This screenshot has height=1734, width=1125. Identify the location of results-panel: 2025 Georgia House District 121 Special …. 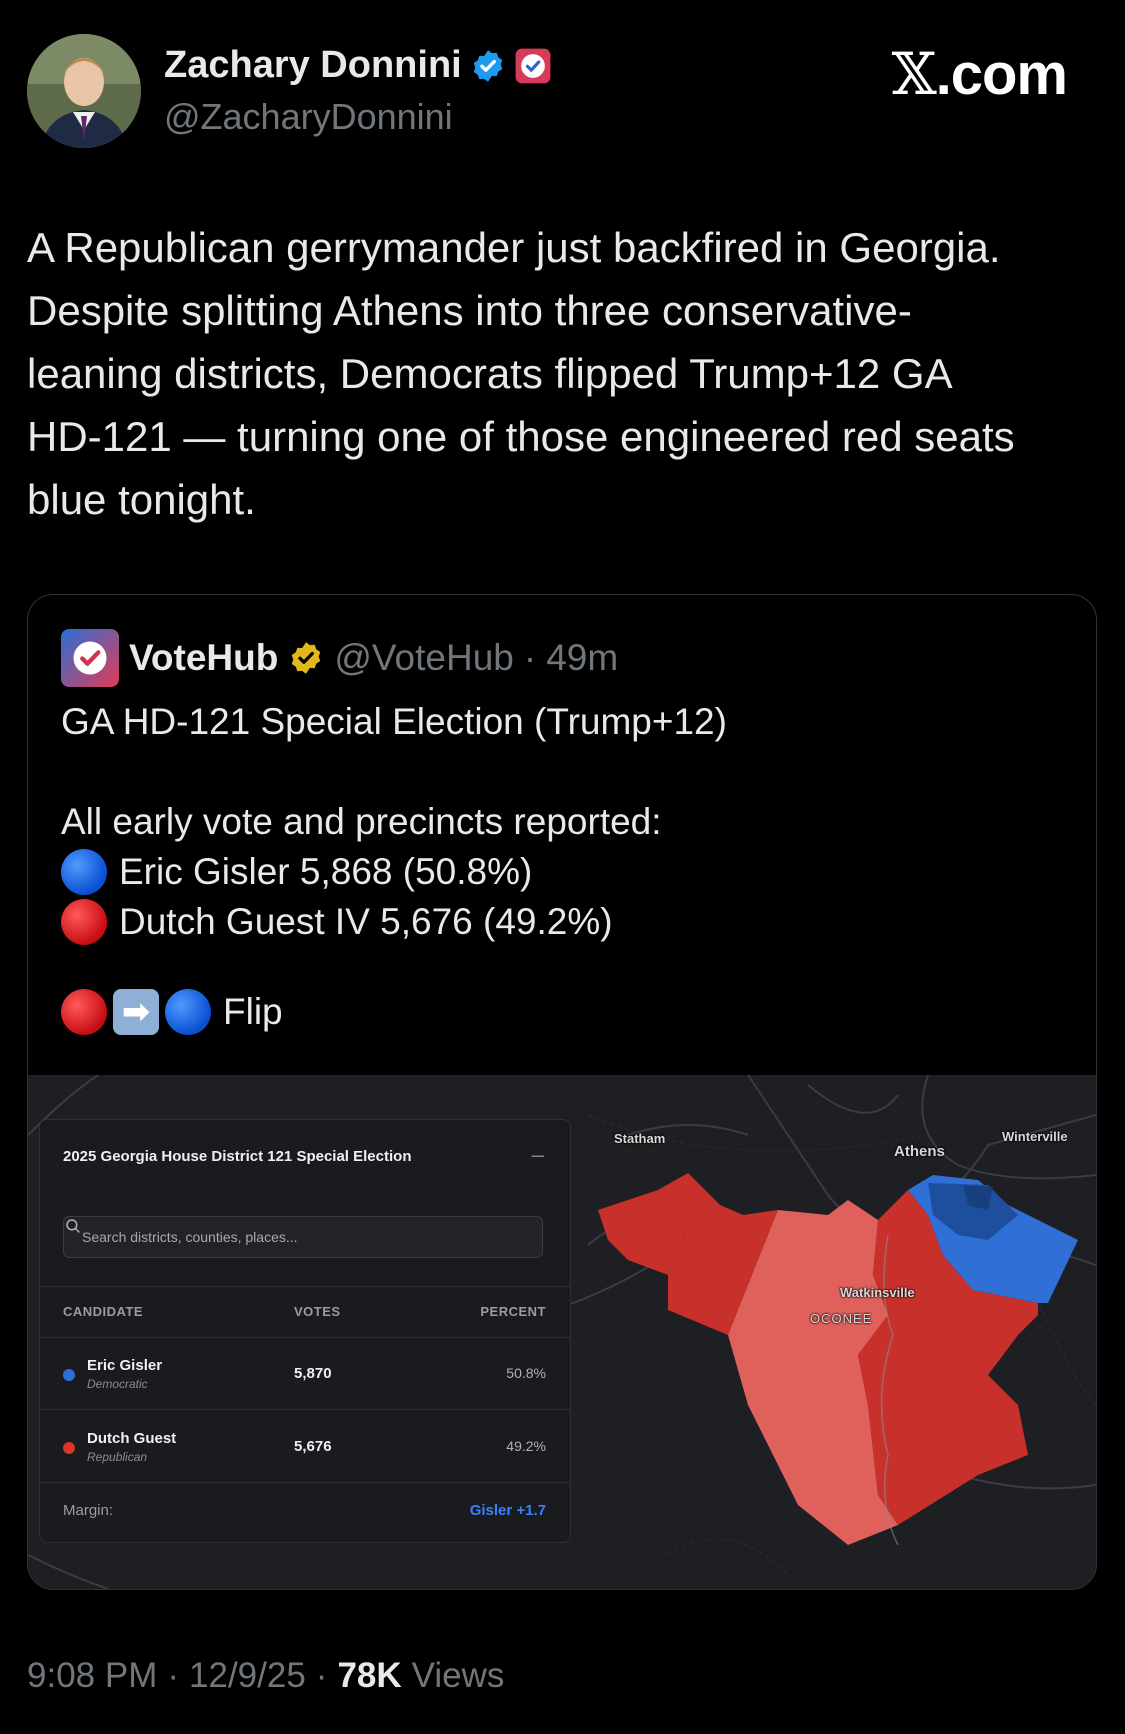
(305, 1331).